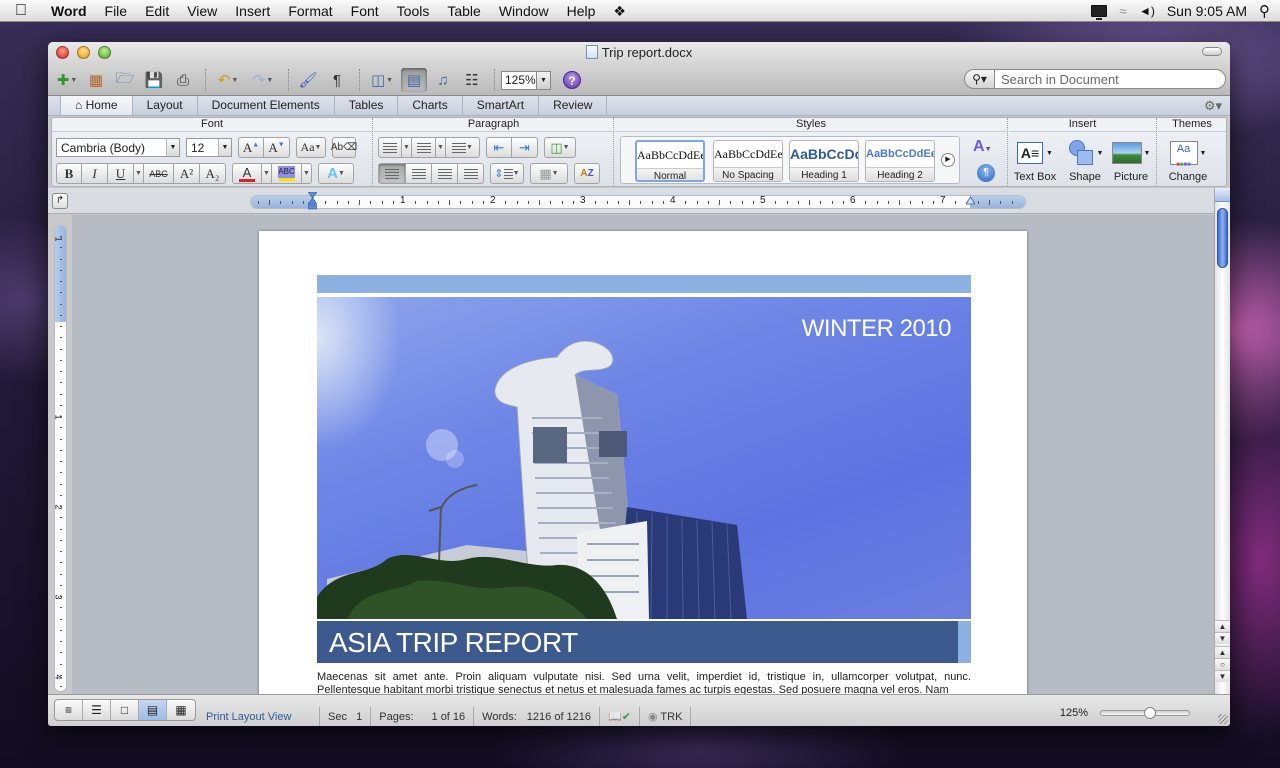  What do you see at coordinates (499, 147) in the screenshot?
I see `decrease-indent-button: ⇤` at bounding box center [499, 147].